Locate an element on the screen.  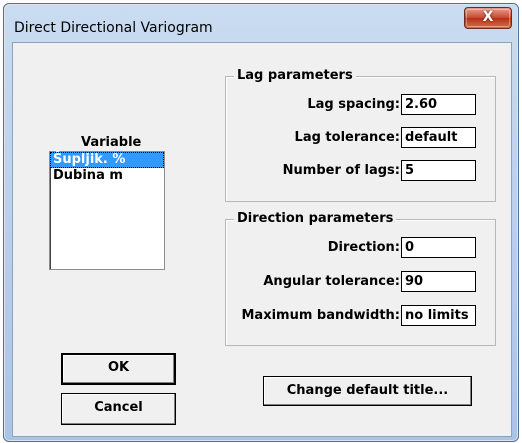
close-icon: X is located at coordinates (488, 17).